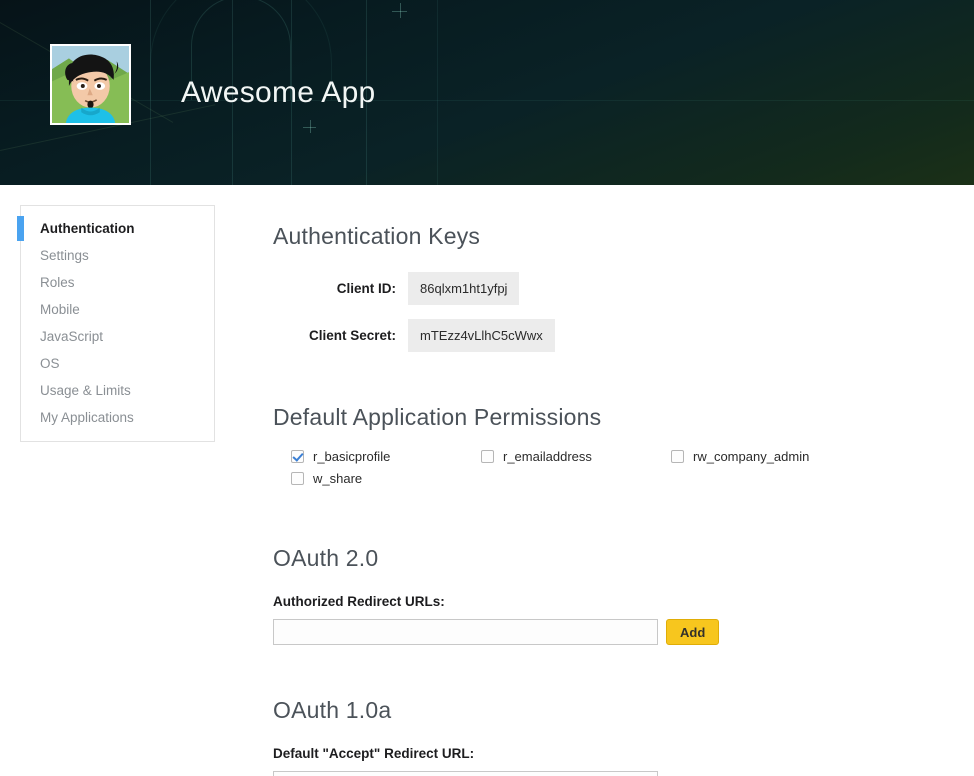  I want to click on client-secret-row: Client Secret: mTEzz4vLlhC5cWwx, so click(618, 335).